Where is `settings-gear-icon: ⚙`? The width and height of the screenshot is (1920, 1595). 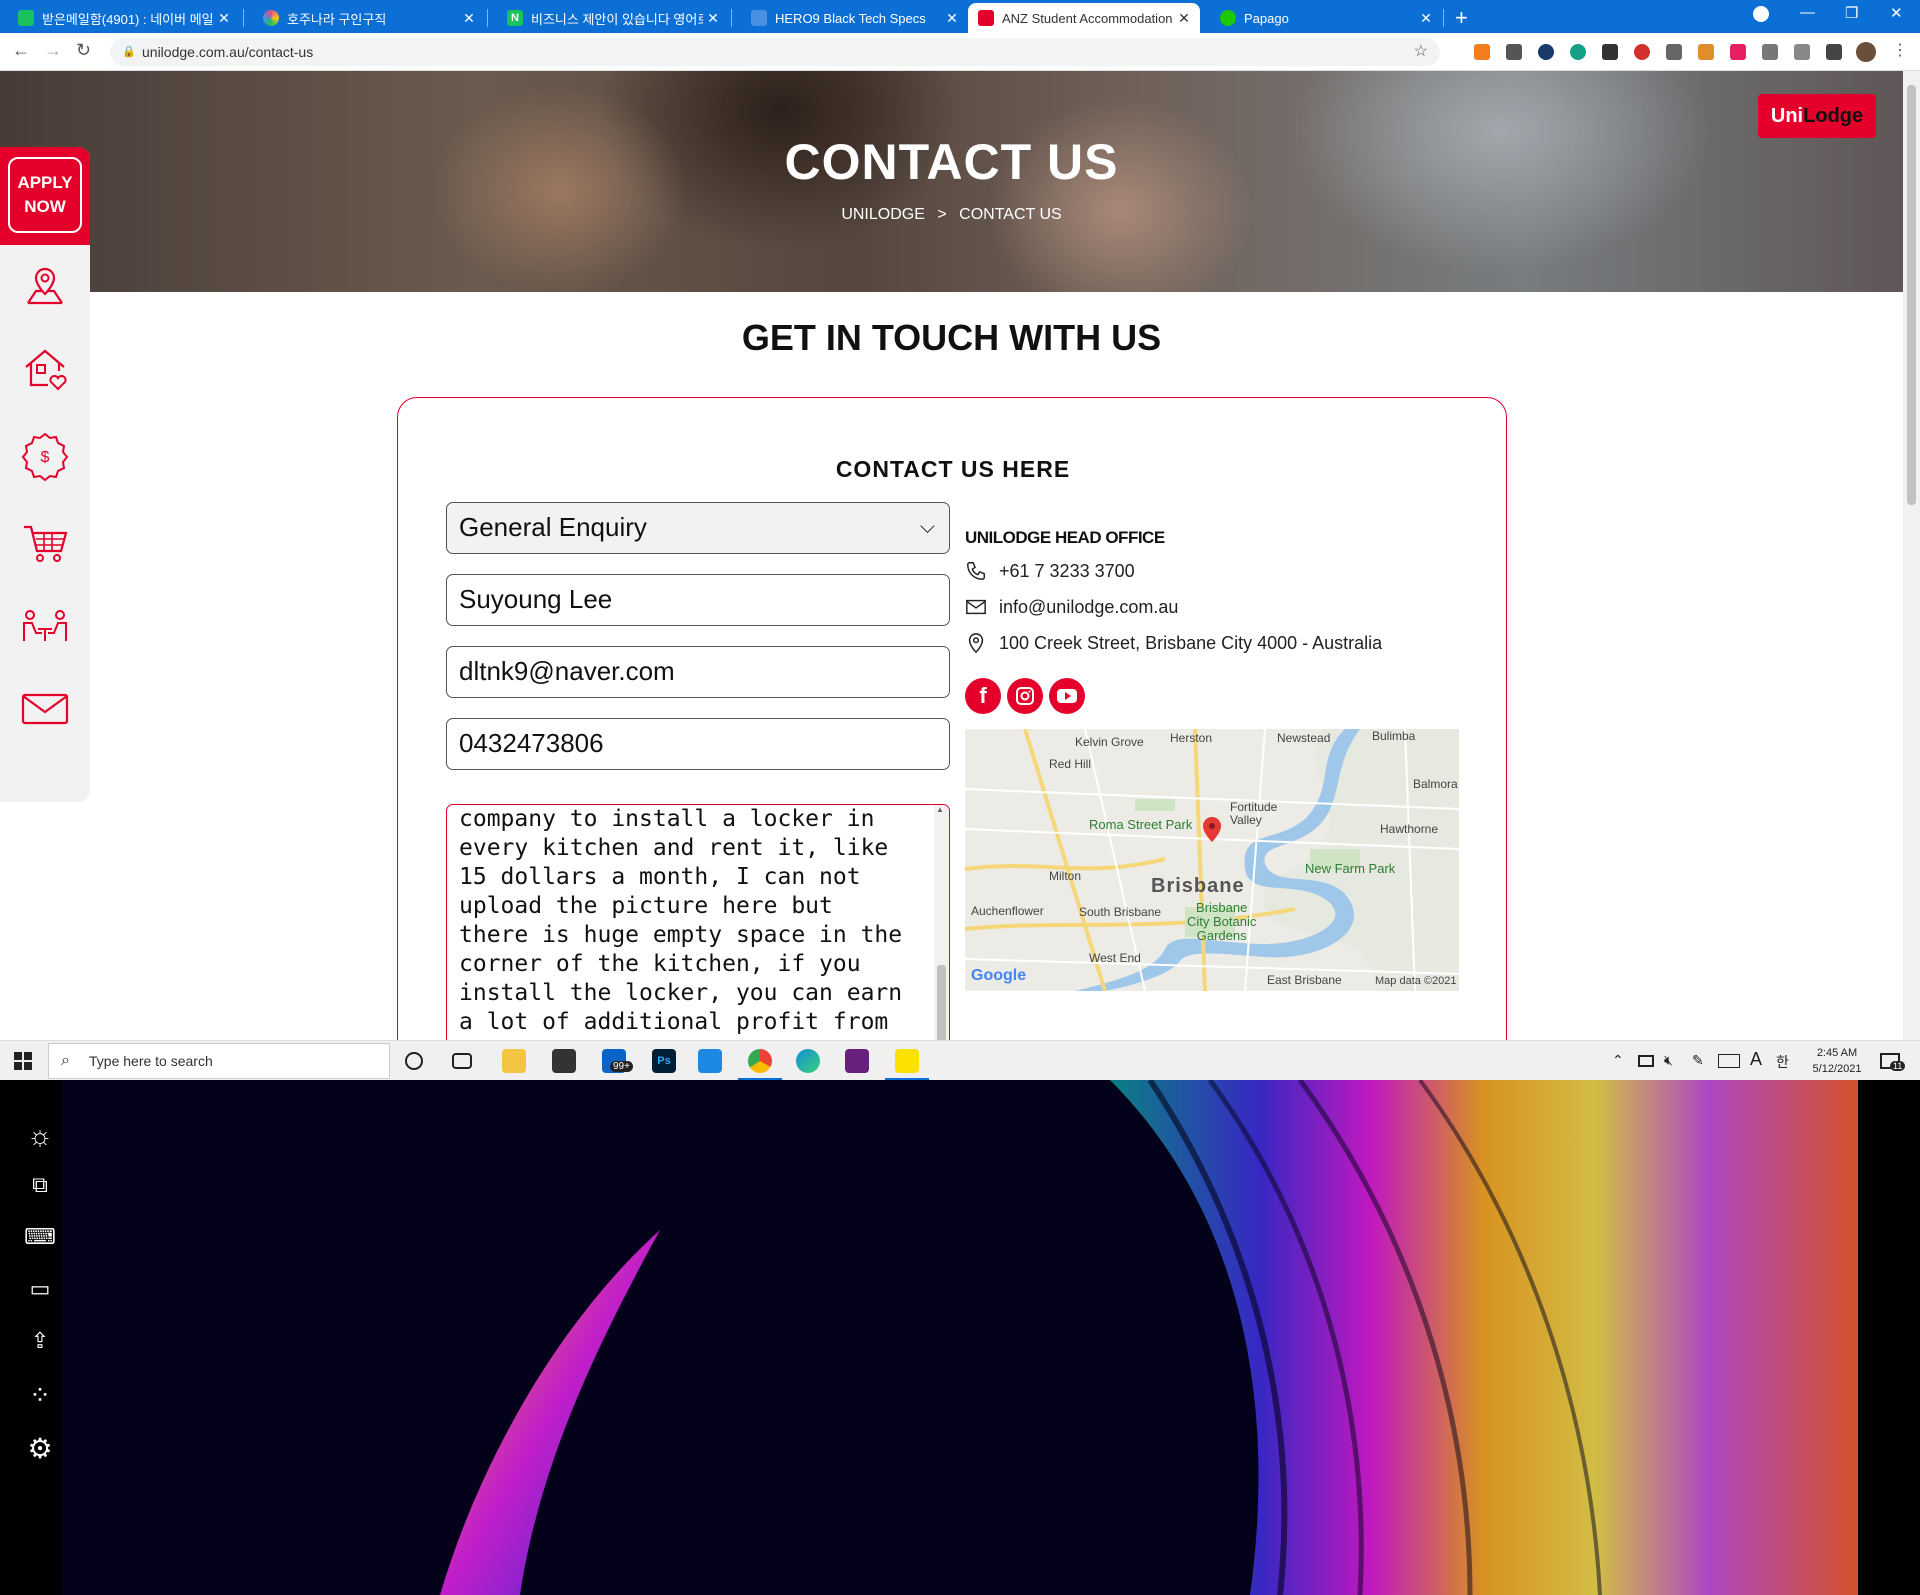 settings-gear-icon: ⚙ is located at coordinates (40, 1450).